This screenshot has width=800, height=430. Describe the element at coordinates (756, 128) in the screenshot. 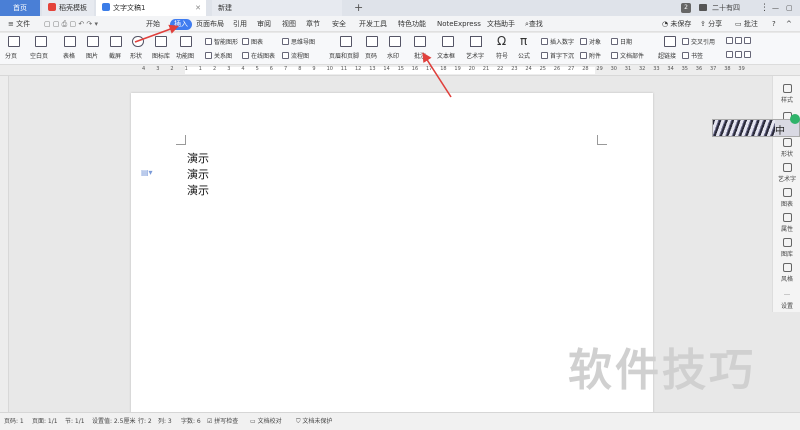

I see `ime-skin-toolbar: 中` at that location.